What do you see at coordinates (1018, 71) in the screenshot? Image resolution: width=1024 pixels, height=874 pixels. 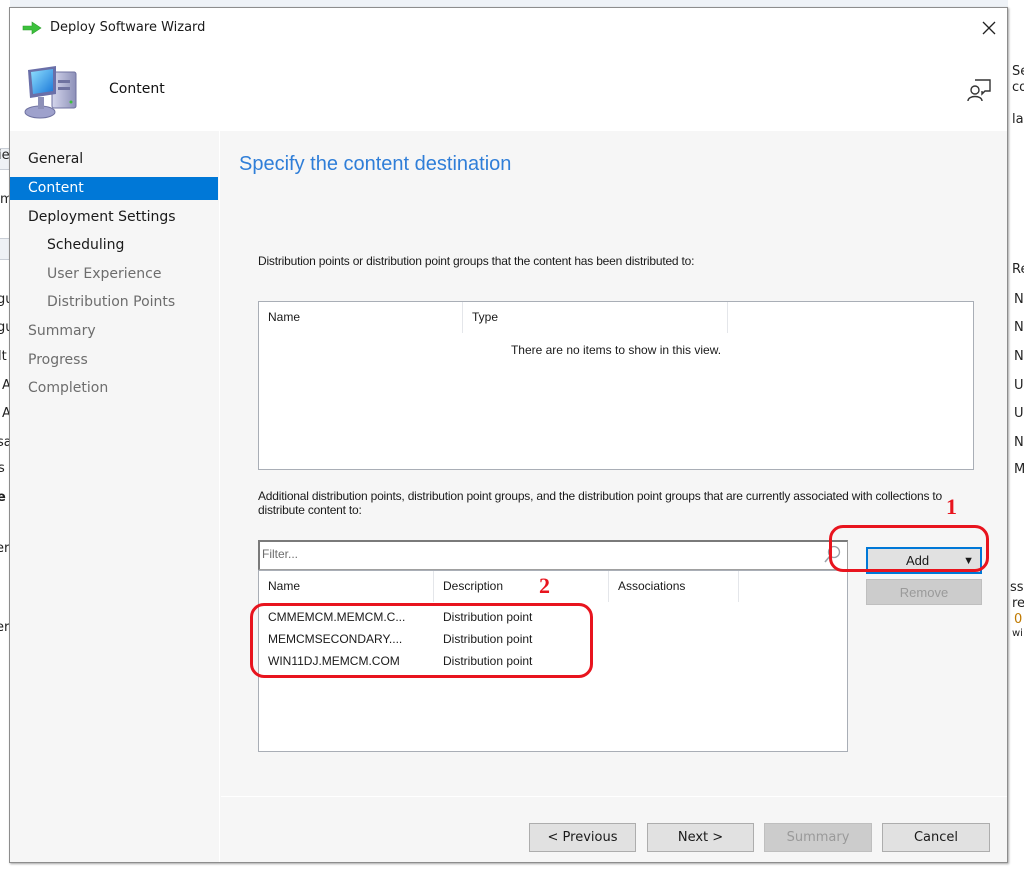 I see `background-text: Se` at bounding box center [1018, 71].